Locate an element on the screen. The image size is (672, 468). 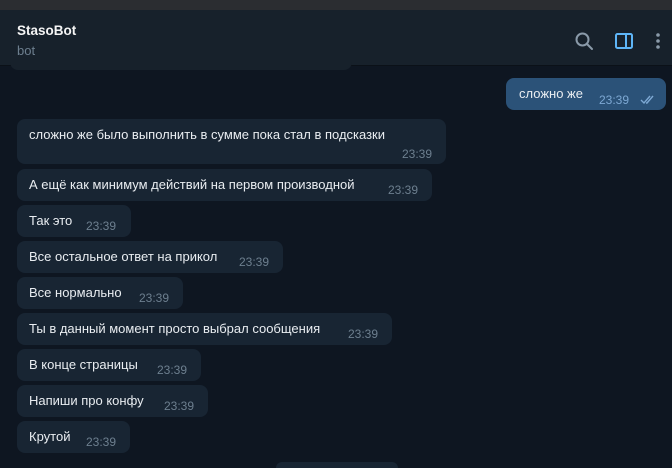
incoming-message: Все остальное ответ на прикол 23:39 is located at coordinates (150, 257).